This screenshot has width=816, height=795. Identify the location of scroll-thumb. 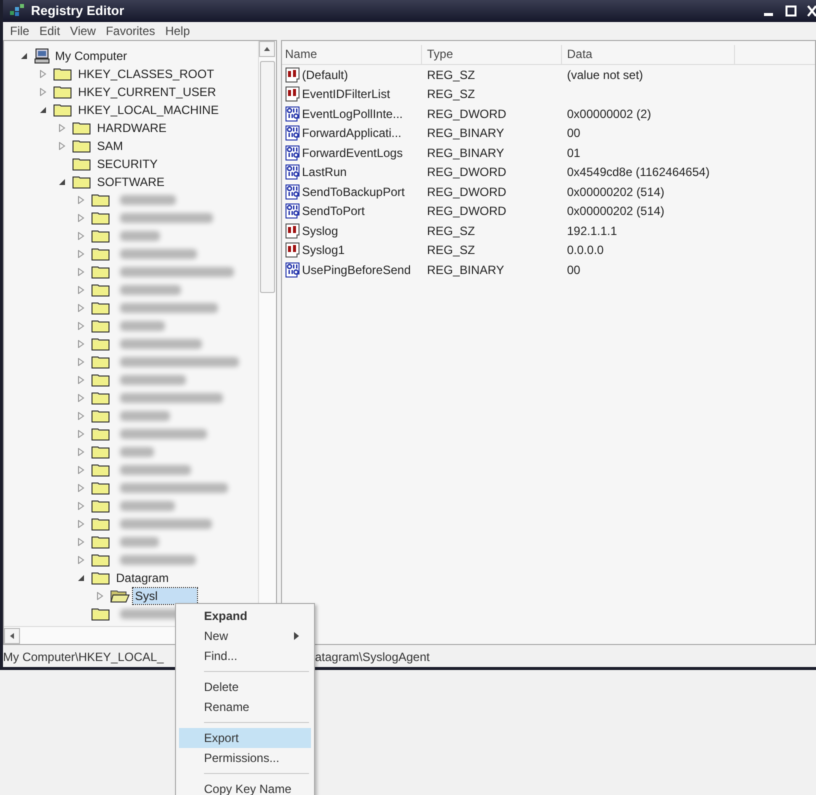
(267, 176).